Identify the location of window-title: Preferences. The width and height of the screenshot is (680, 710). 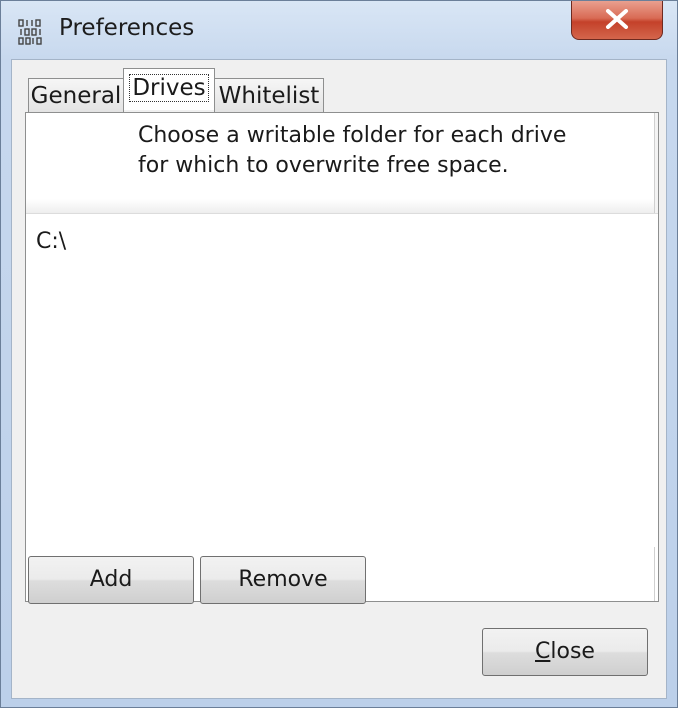
(127, 28).